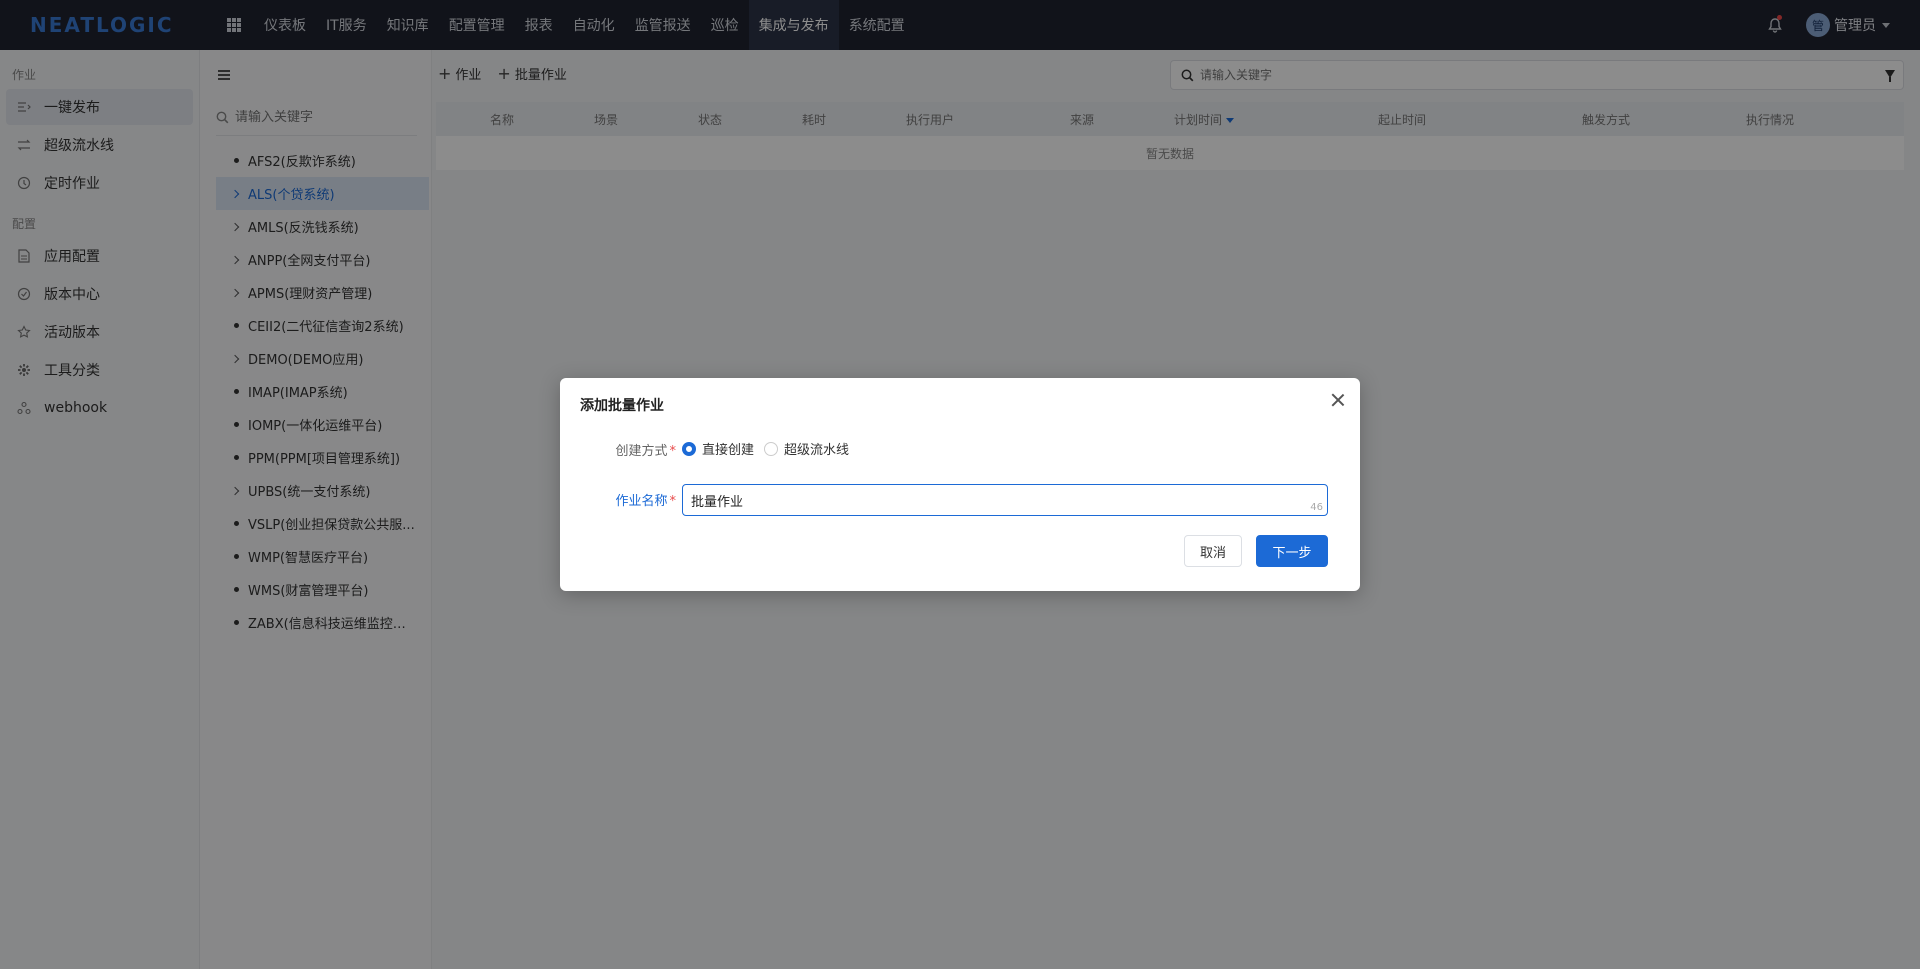 This screenshot has width=1920, height=969. I want to click on radio-direct-create: 直接创建, so click(718, 448).